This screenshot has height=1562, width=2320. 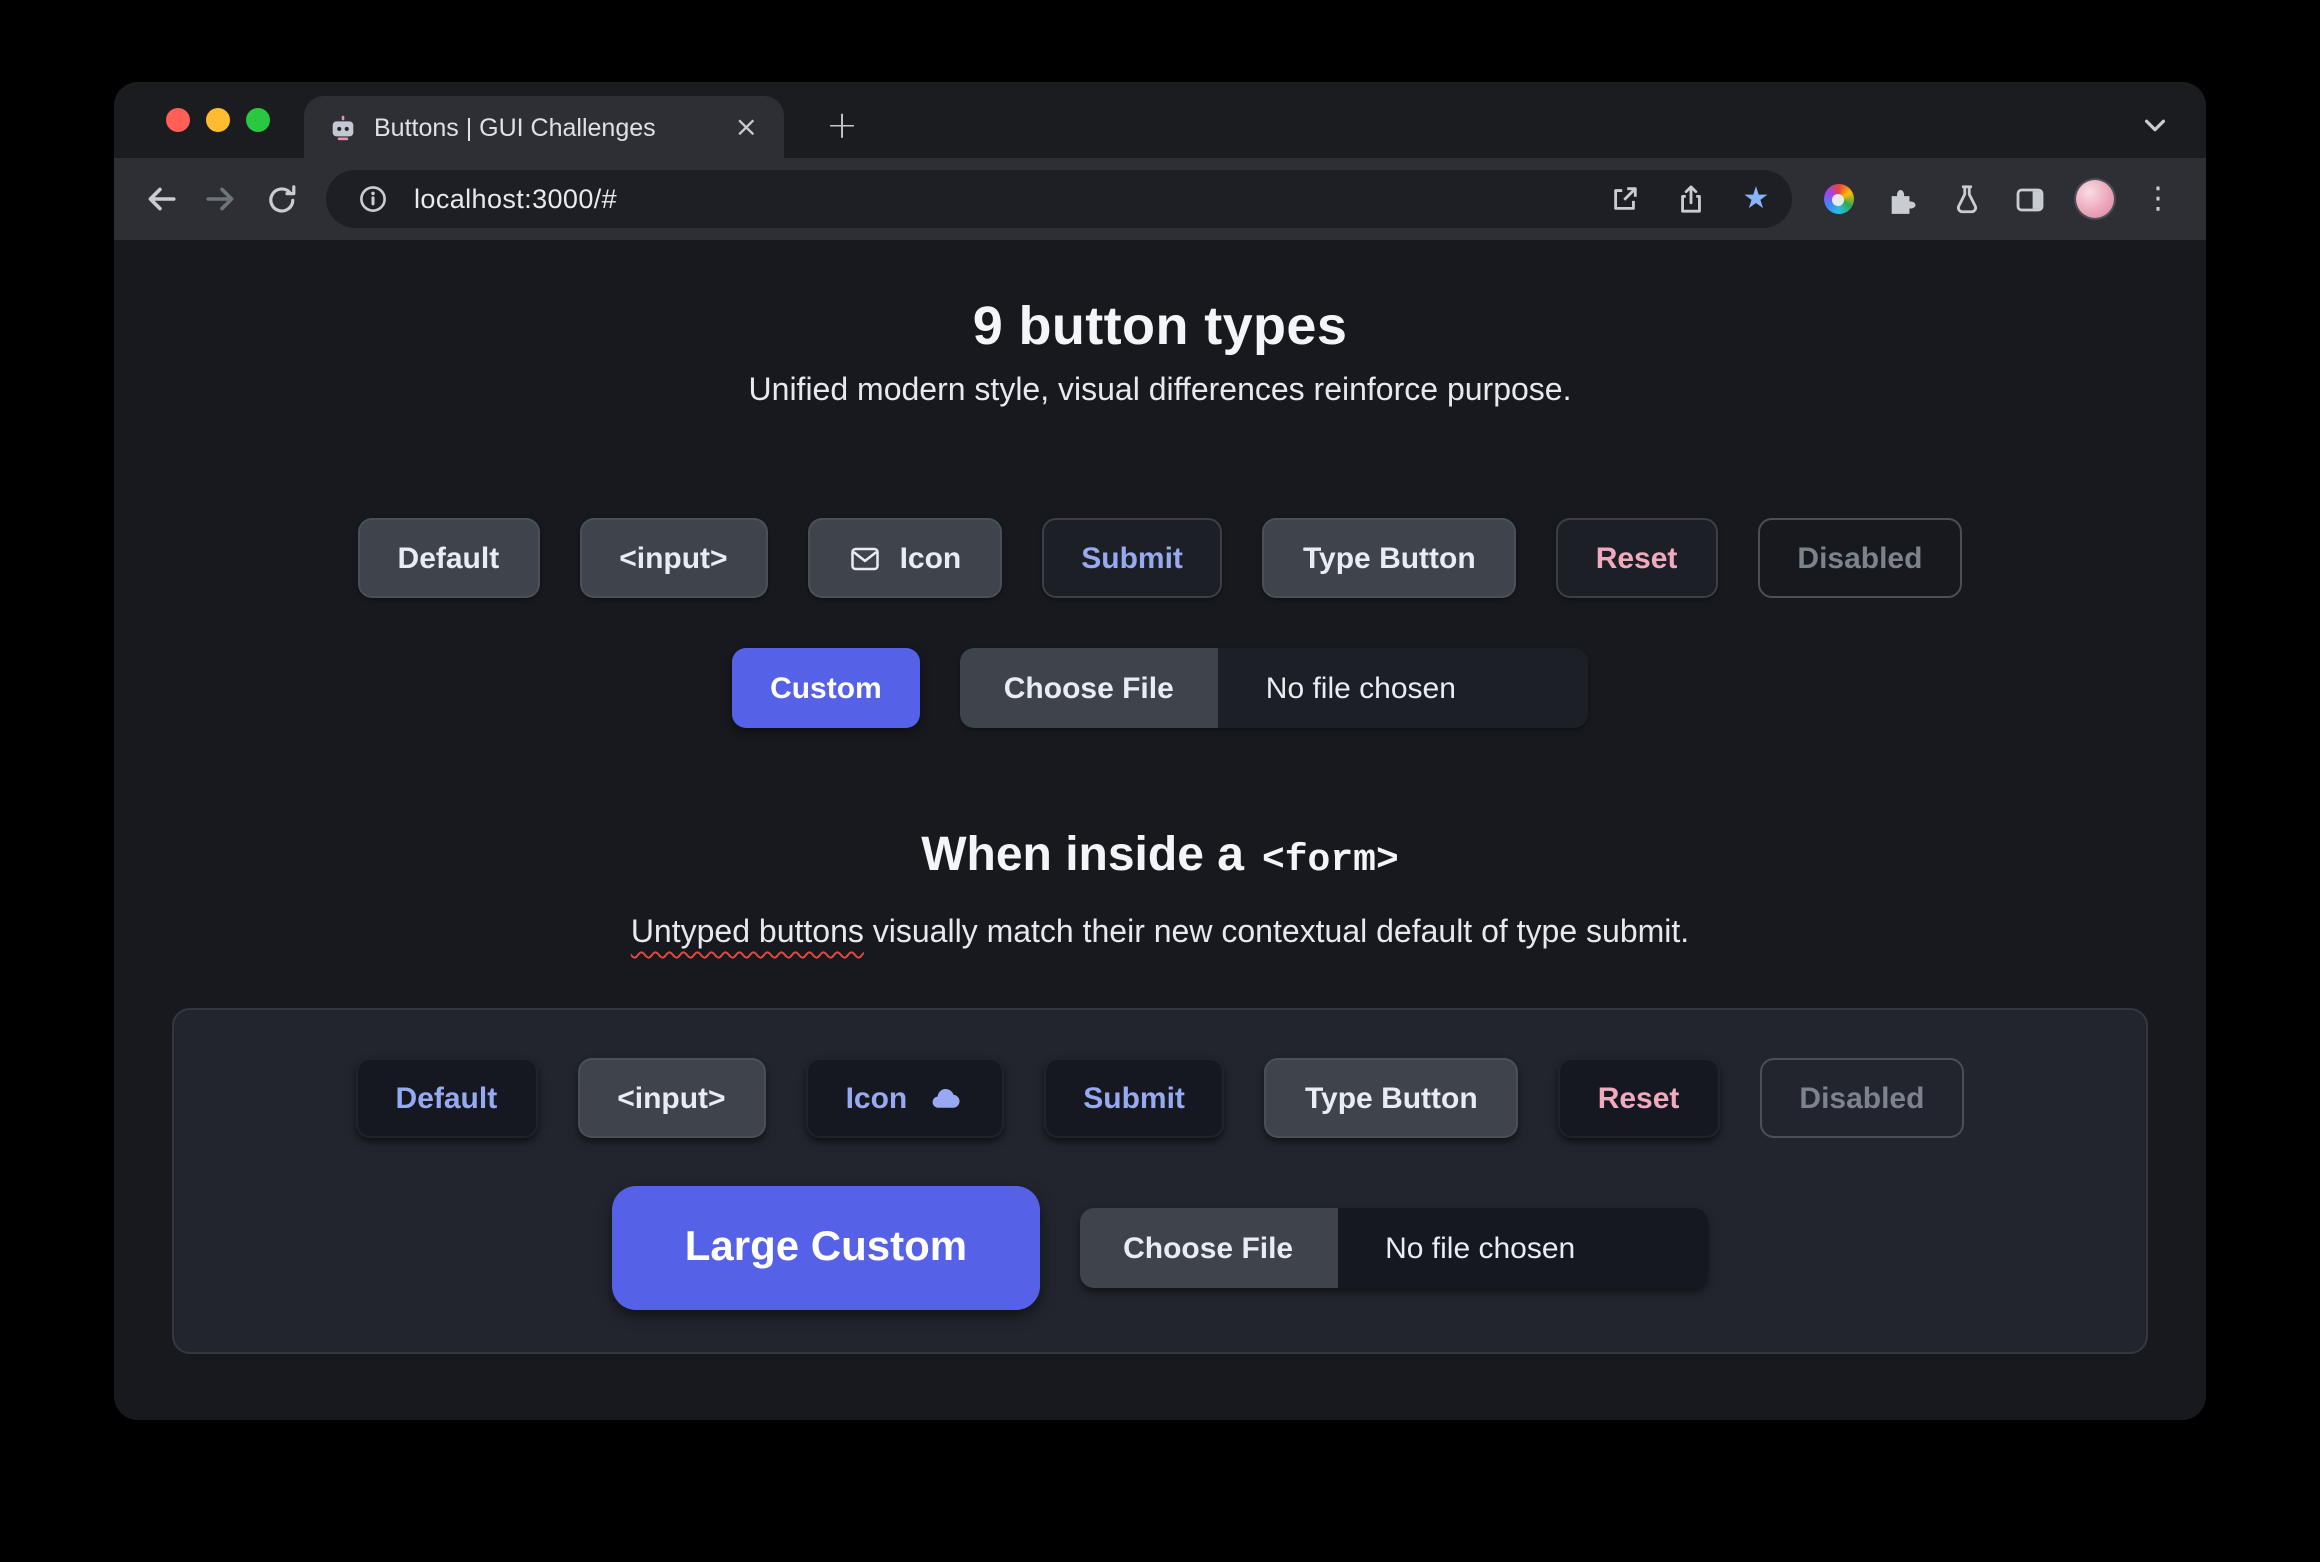 I want to click on form-input-button: <input>, so click(x=671, y=1098).